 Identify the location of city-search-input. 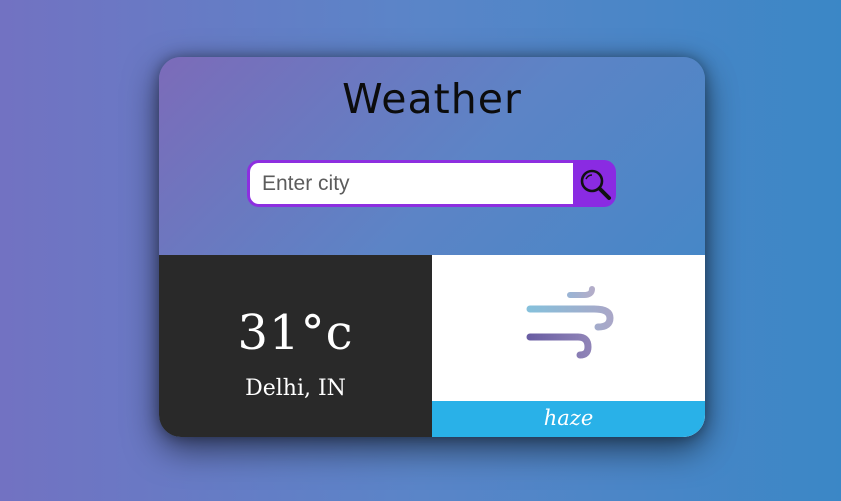
(410, 183).